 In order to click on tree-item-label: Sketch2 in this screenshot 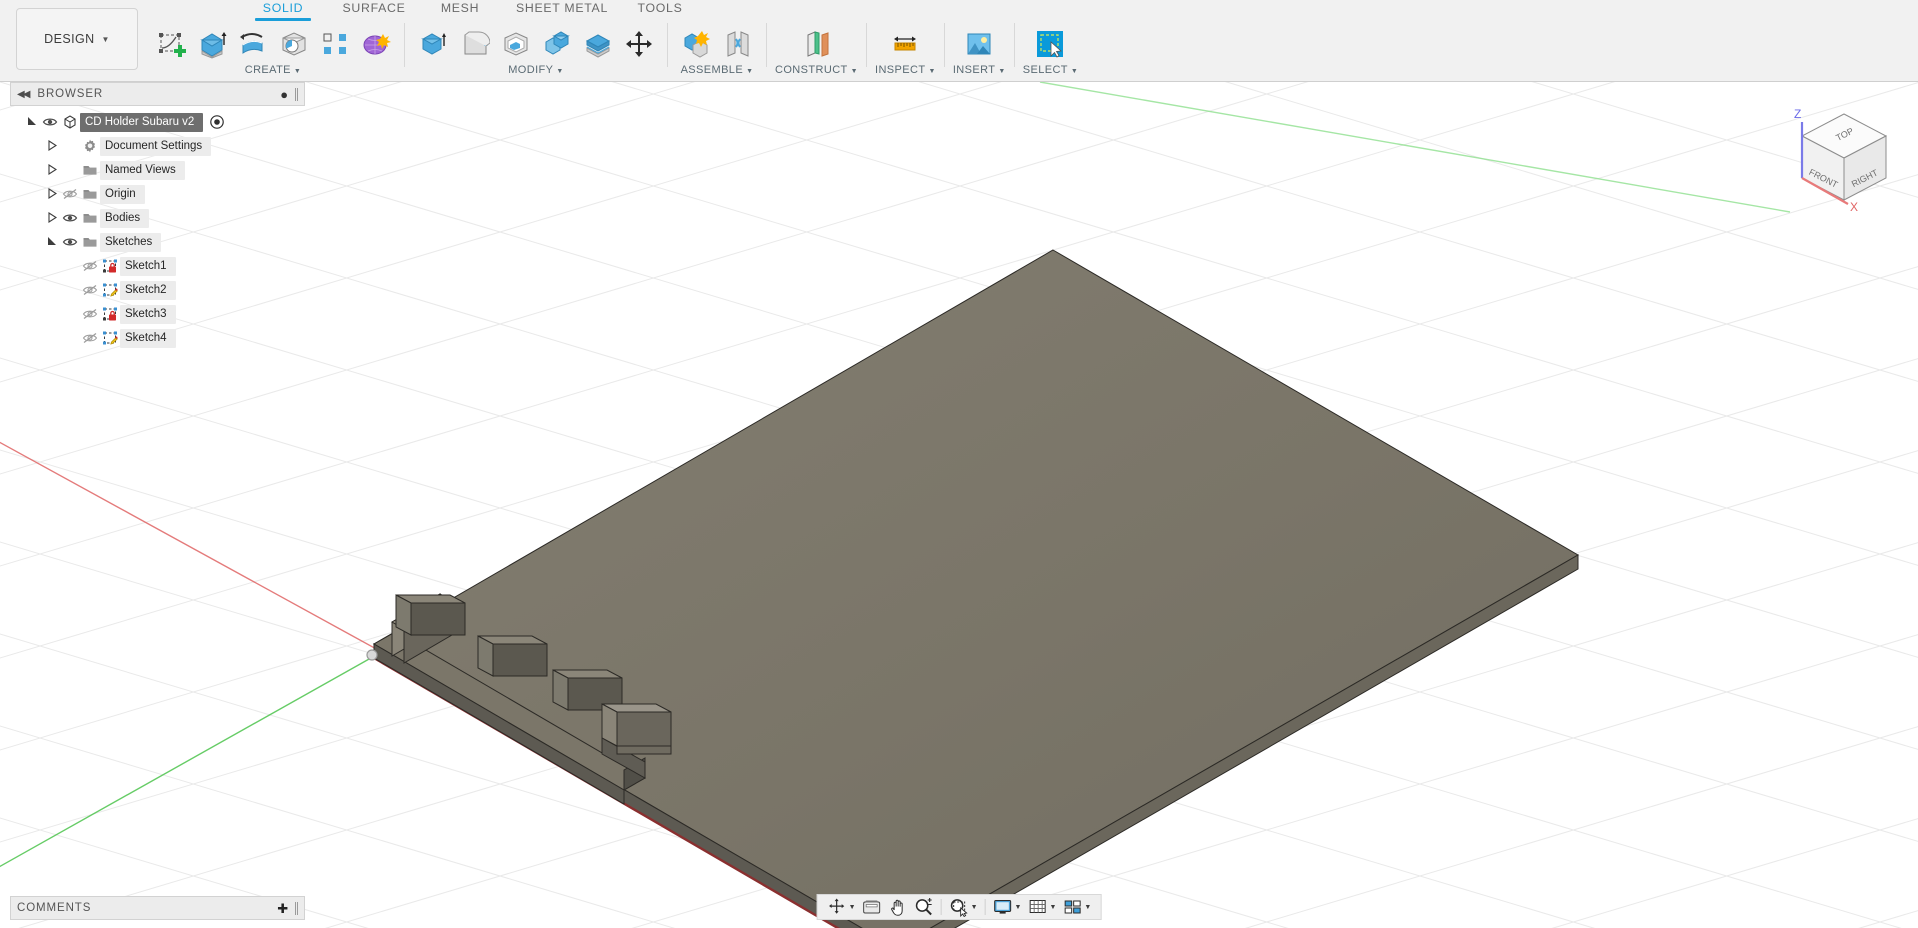, I will do `click(148, 290)`.